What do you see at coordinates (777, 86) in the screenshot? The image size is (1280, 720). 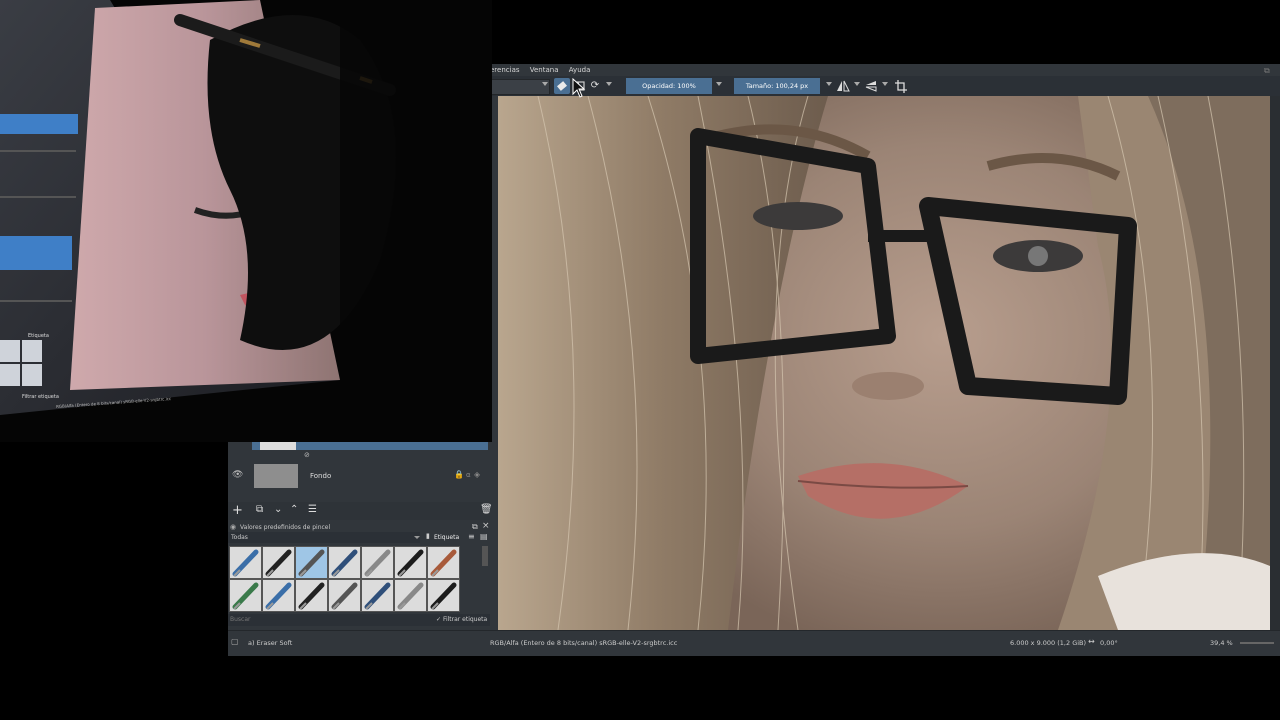 I see `size-slider: Tamaño: 100,24 px` at bounding box center [777, 86].